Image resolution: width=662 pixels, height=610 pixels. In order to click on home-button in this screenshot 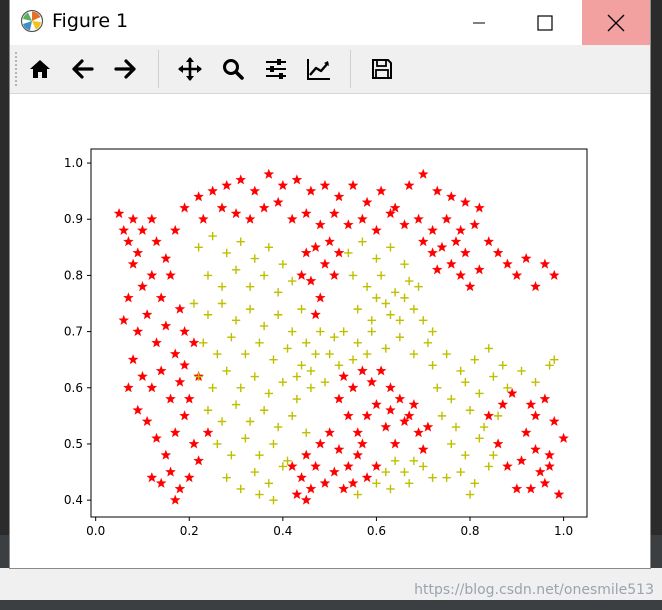, I will do `click(40, 69)`.